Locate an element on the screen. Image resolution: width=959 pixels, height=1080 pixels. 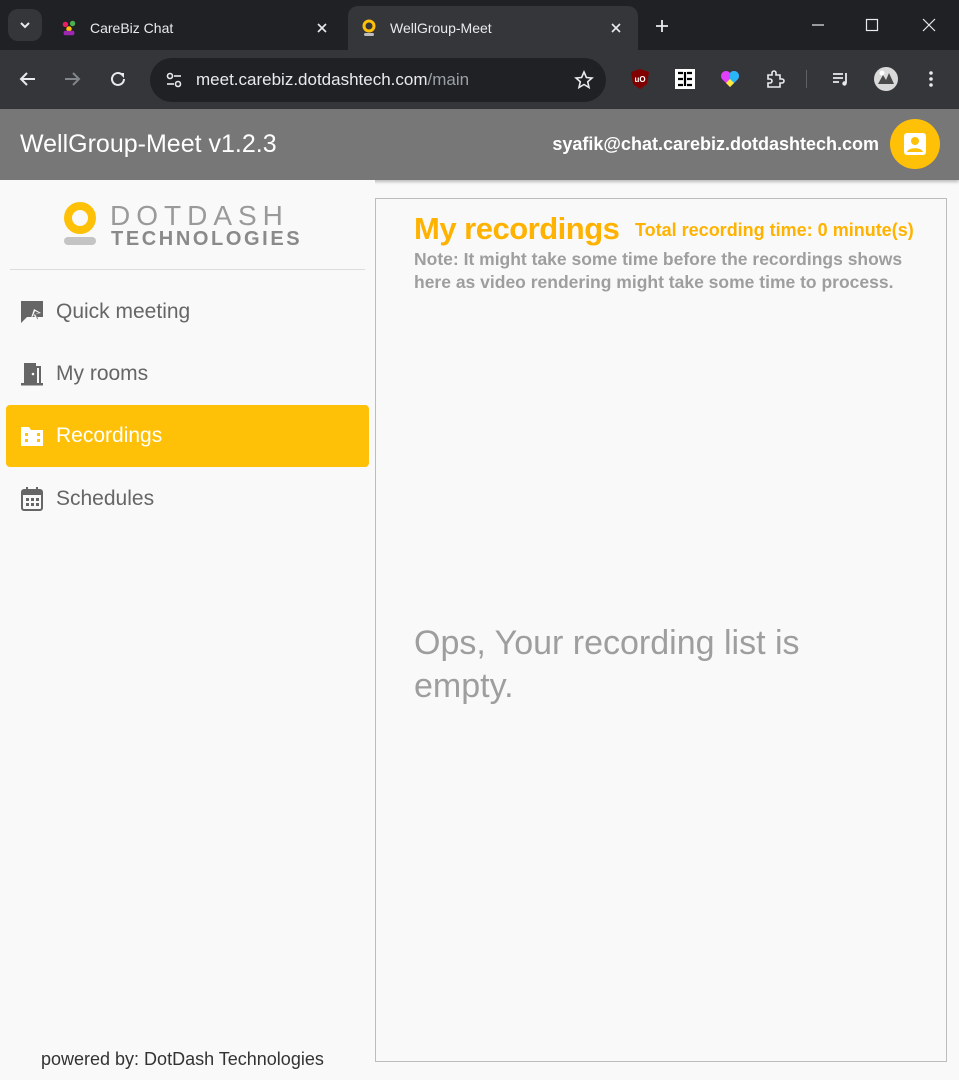
sidebar-item-my-rooms: My rooms is located at coordinates (187, 374).